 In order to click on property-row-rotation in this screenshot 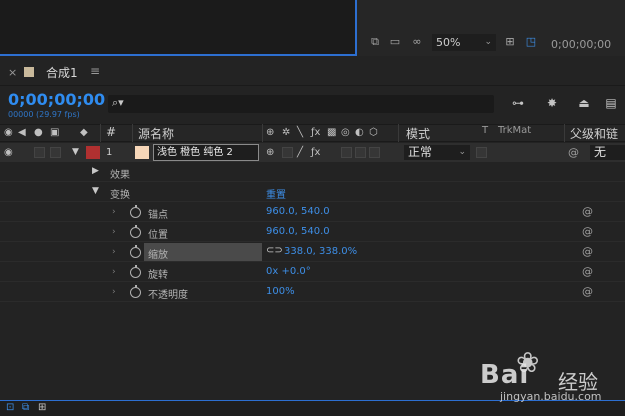, I will do `click(312, 272)`.